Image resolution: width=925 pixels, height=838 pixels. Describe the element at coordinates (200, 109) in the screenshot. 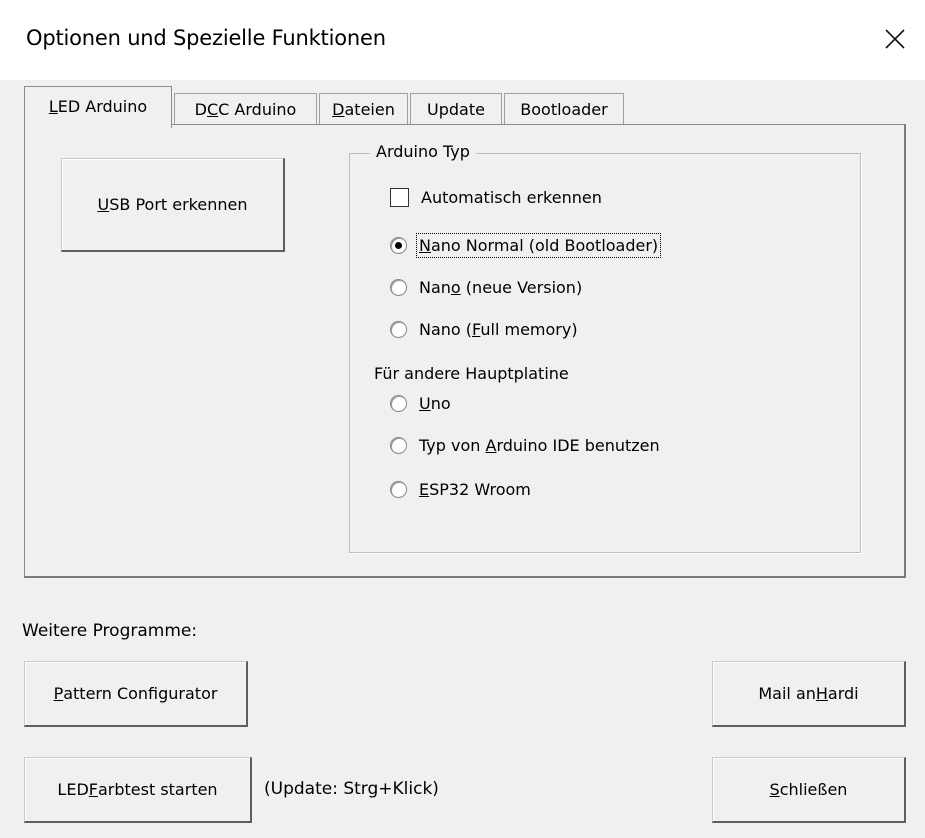

I see `tab-label: D` at that location.